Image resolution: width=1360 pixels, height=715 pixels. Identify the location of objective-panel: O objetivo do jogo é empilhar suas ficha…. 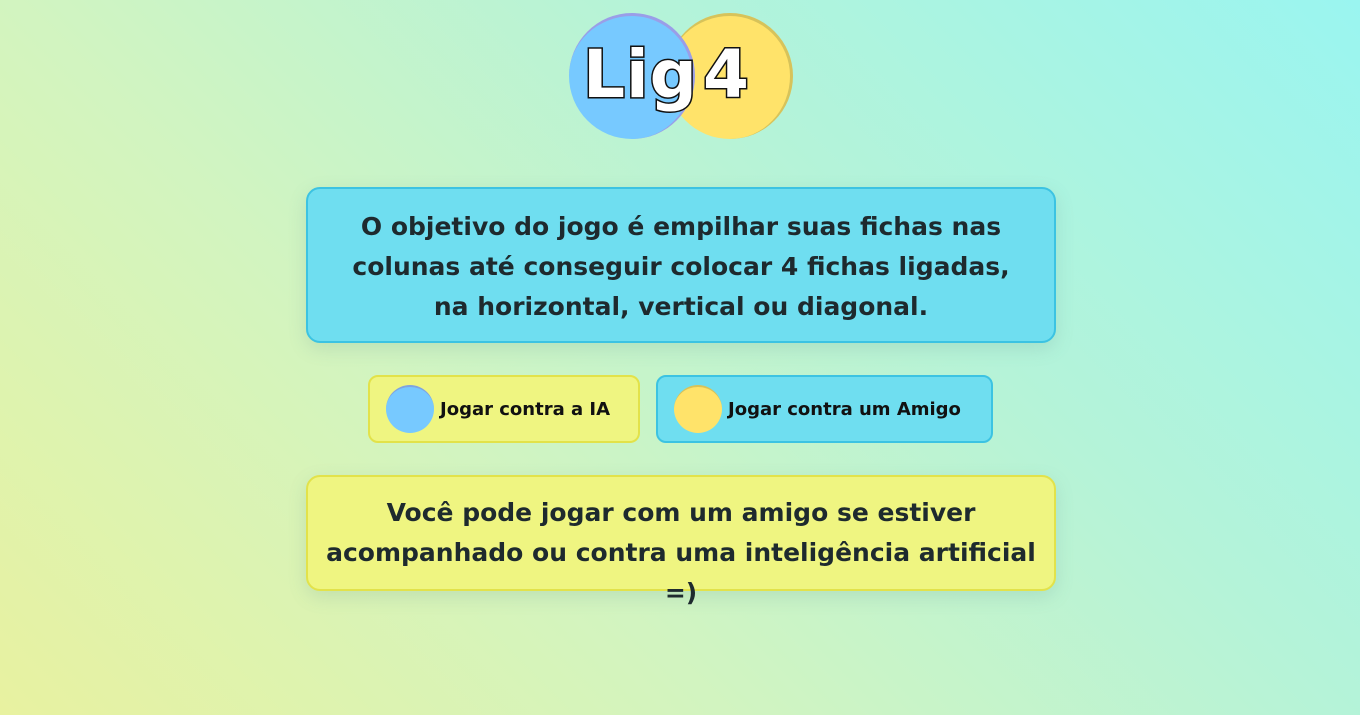
(681, 265).